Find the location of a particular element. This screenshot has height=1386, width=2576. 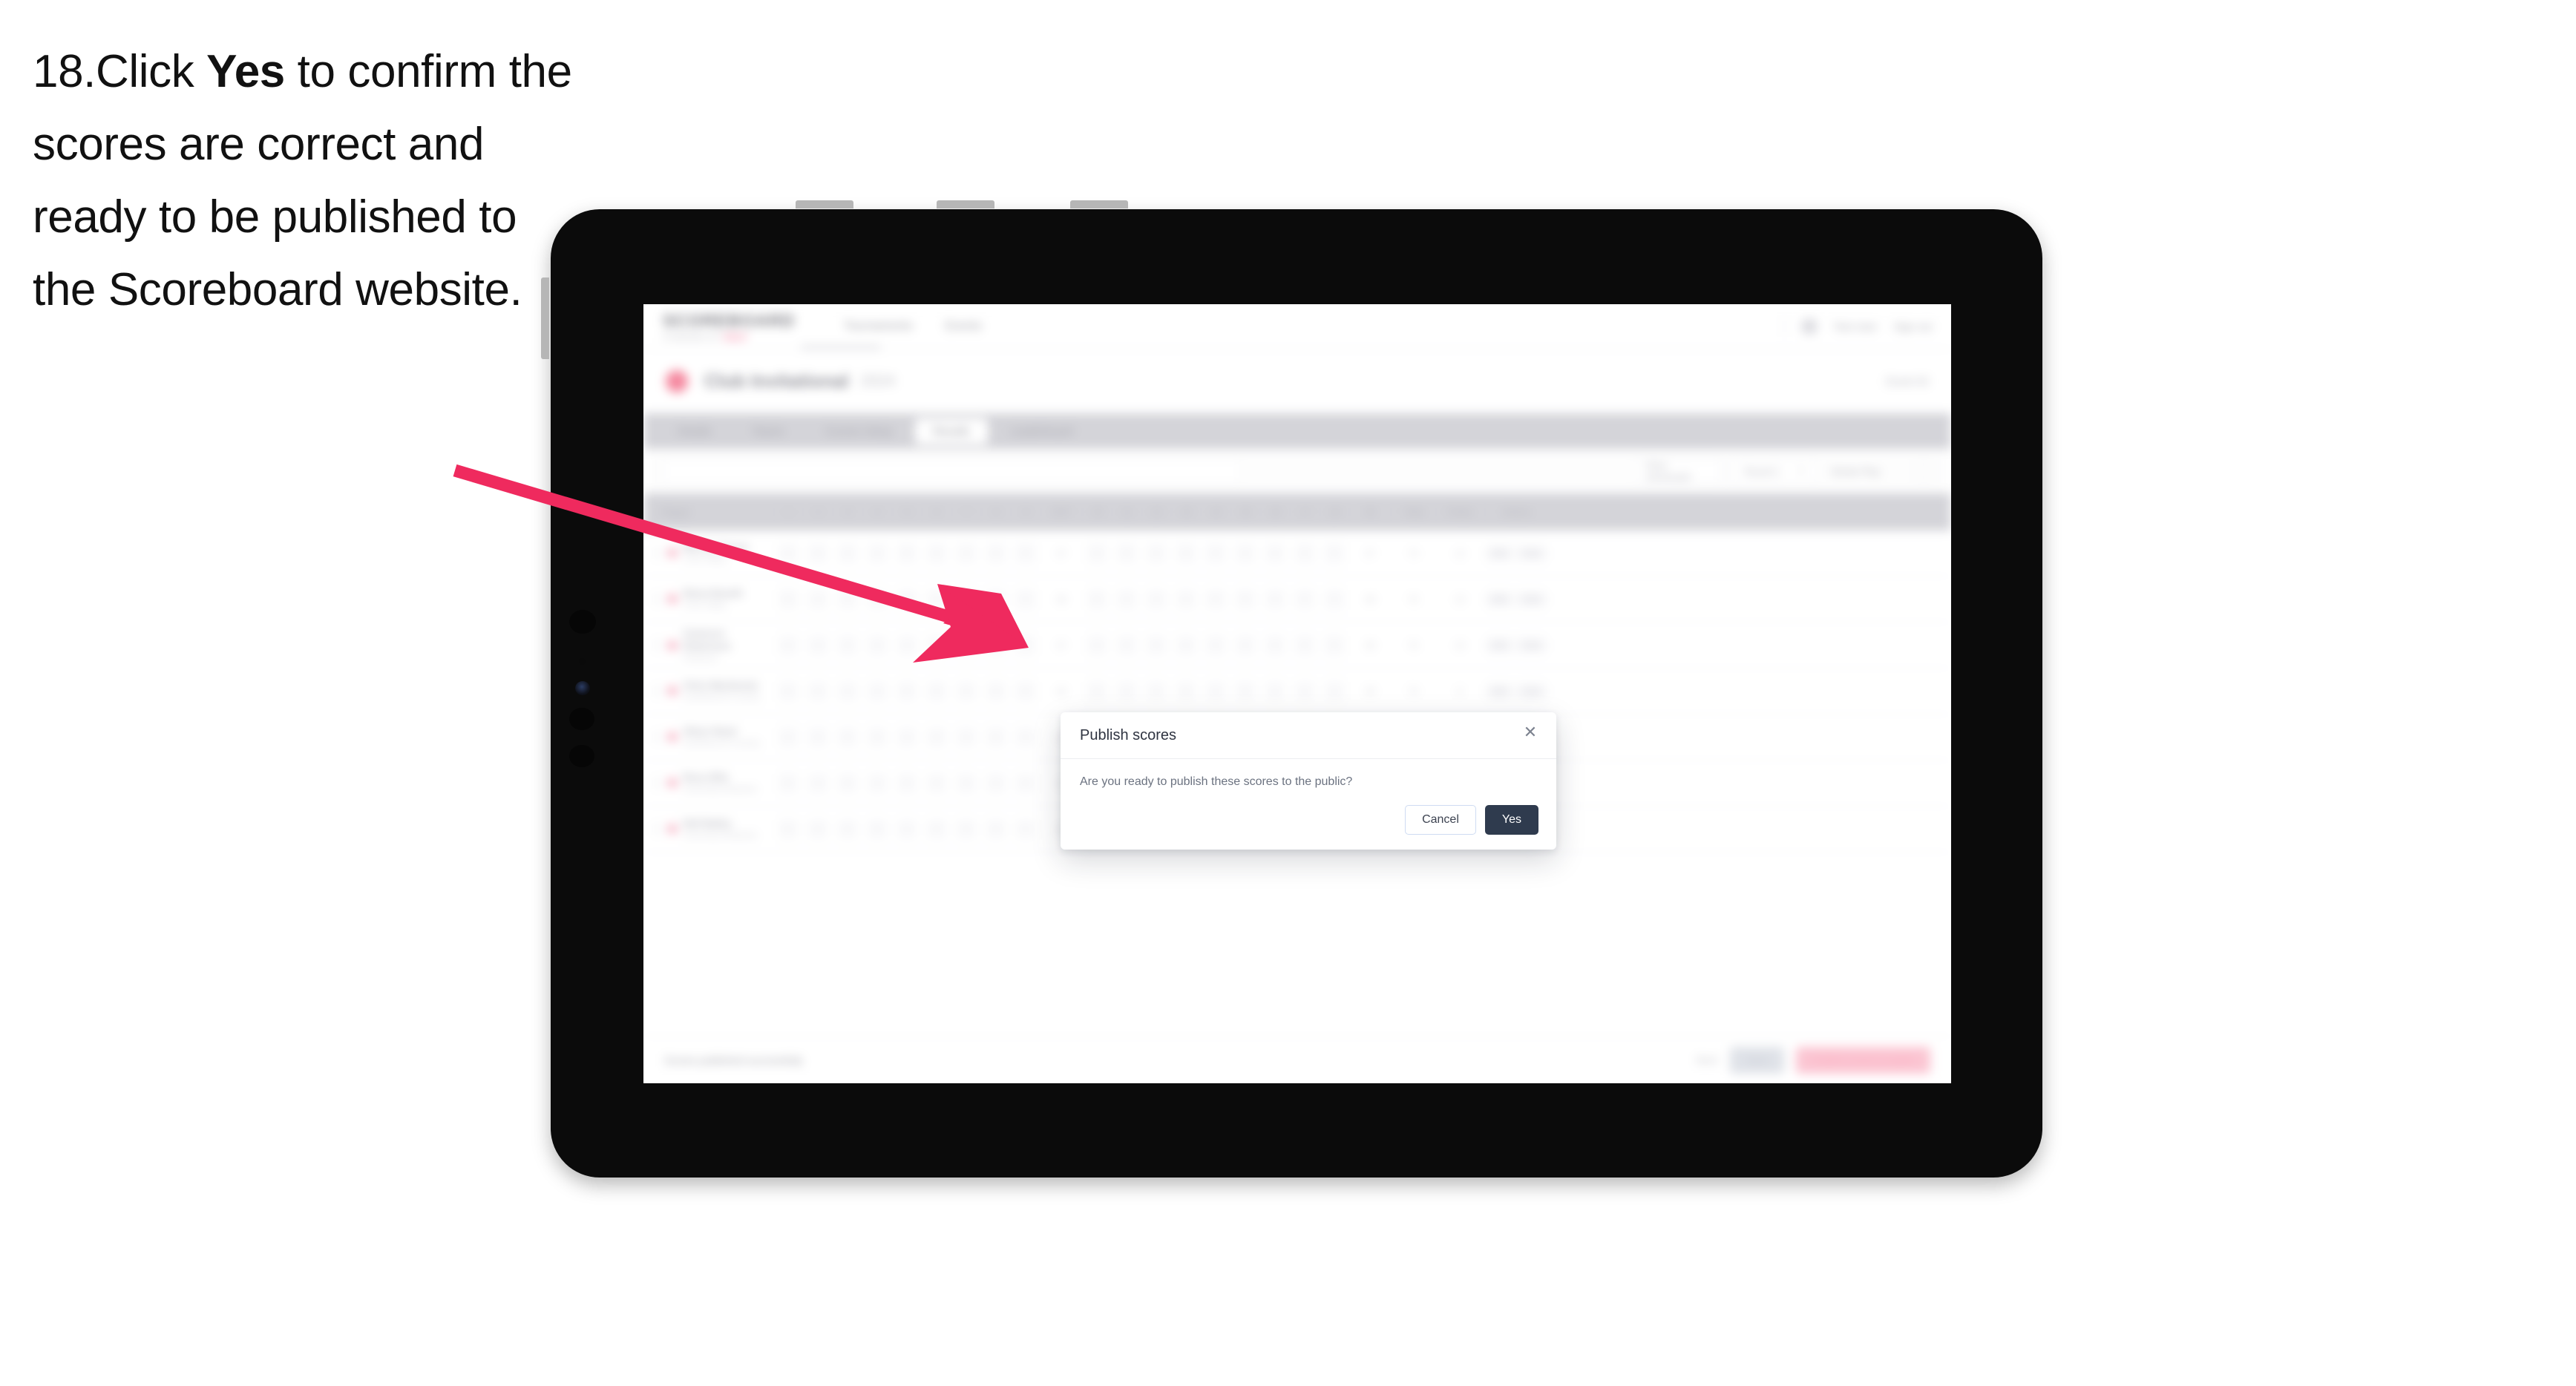

speaker-hole-icon is located at coordinates (582, 622).